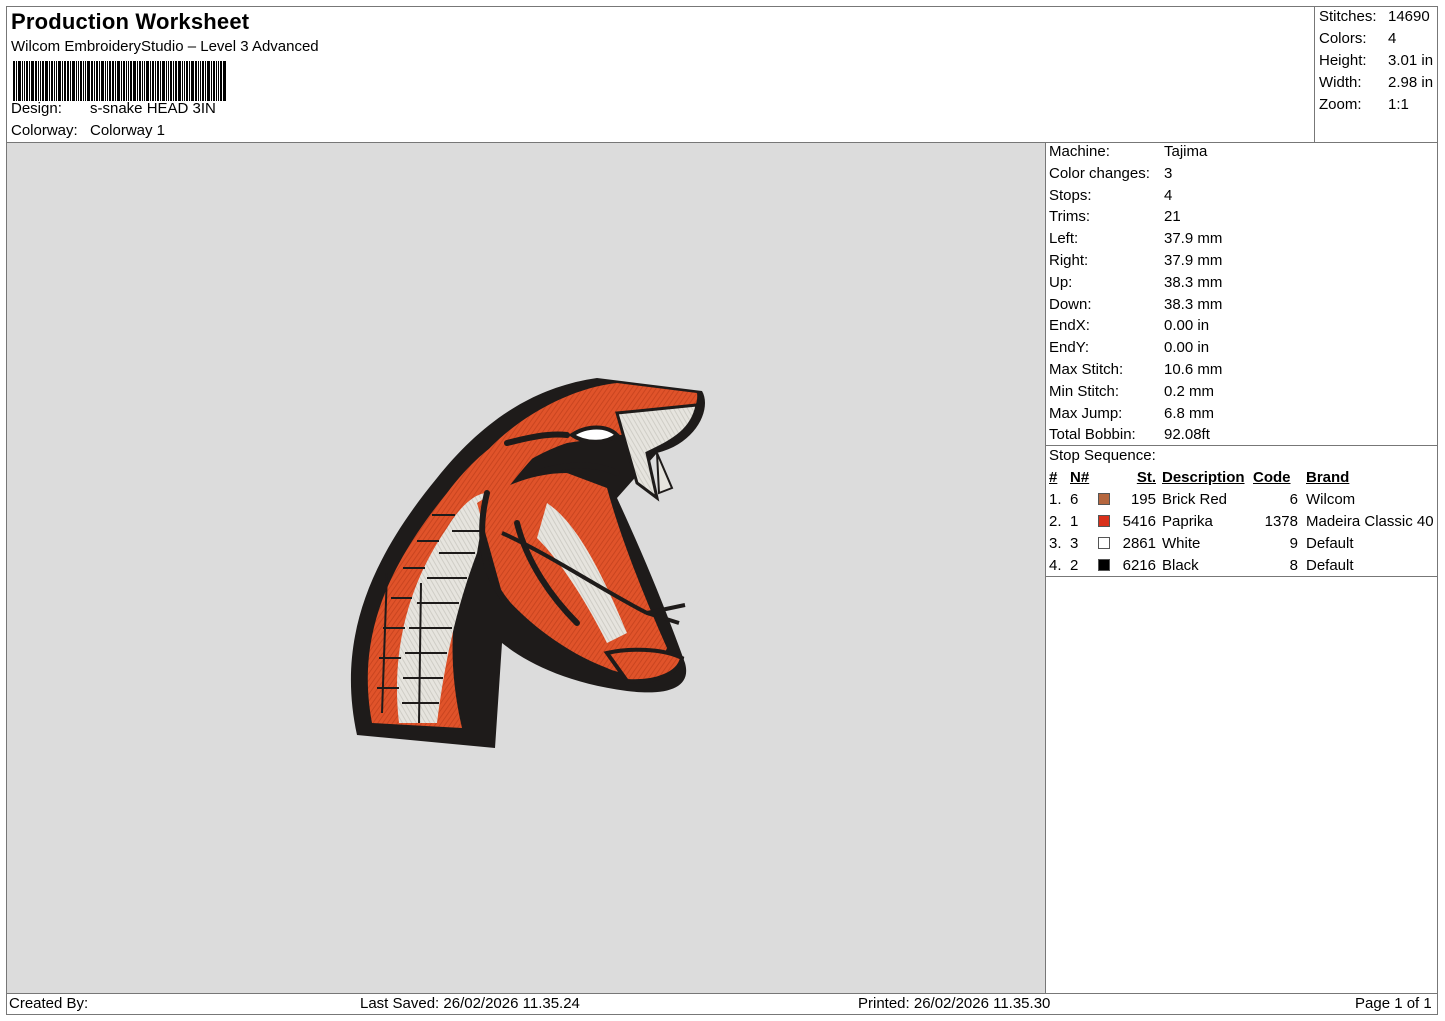  What do you see at coordinates (1203, 477) in the screenshot?
I see `col-header-description: Description` at bounding box center [1203, 477].